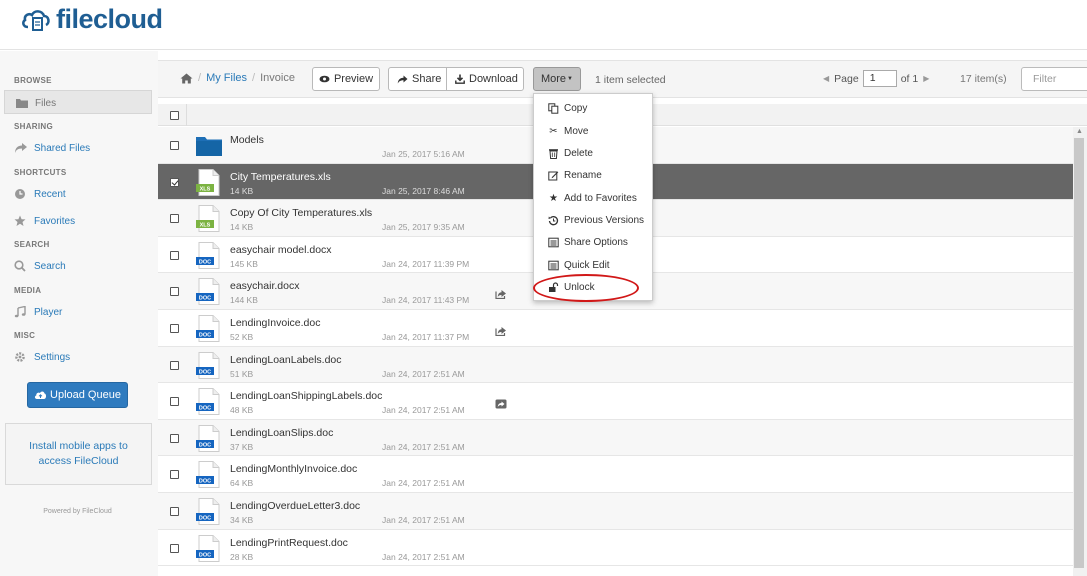 This screenshot has width=1087, height=576. I want to click on menu-item-label: Share Options, so click(596, 242).